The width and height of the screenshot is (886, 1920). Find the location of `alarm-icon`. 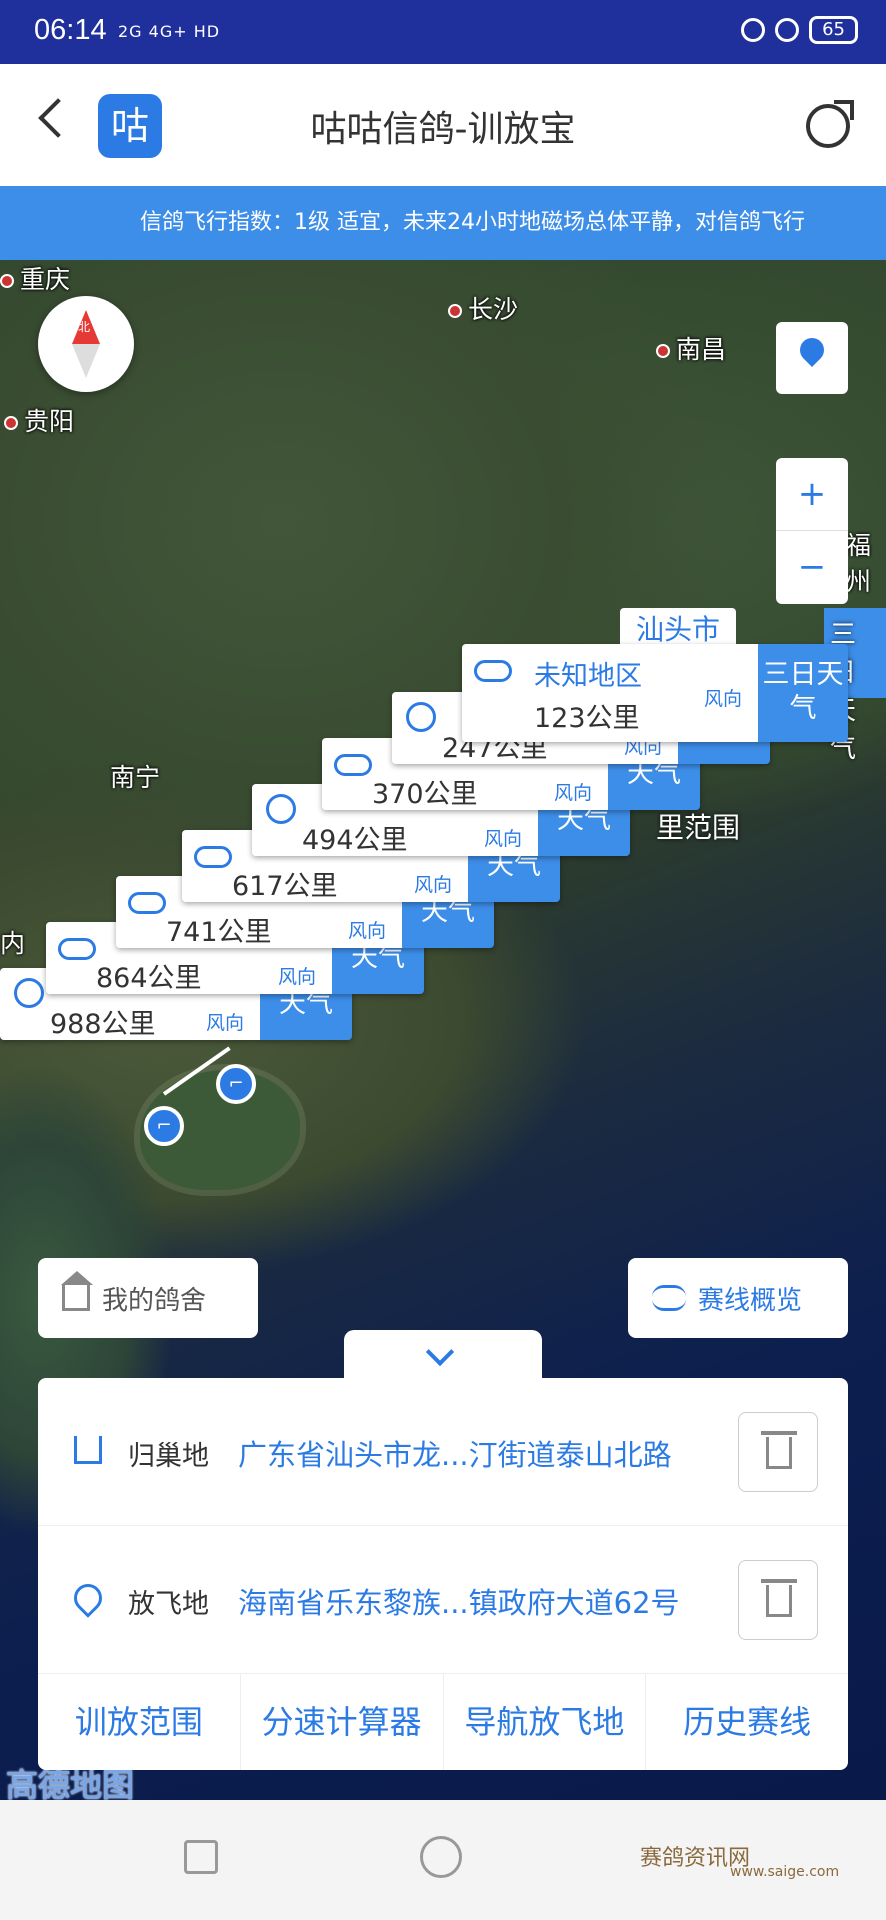

alarm-icon is located at coordinates (787, 30).